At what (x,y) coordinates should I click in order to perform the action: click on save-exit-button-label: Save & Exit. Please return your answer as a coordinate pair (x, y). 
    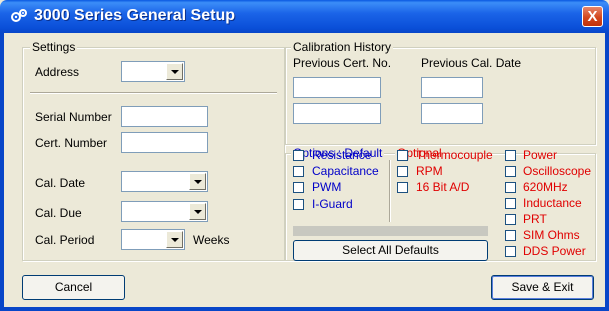
    Looking at the image, I should click on (542, 287).